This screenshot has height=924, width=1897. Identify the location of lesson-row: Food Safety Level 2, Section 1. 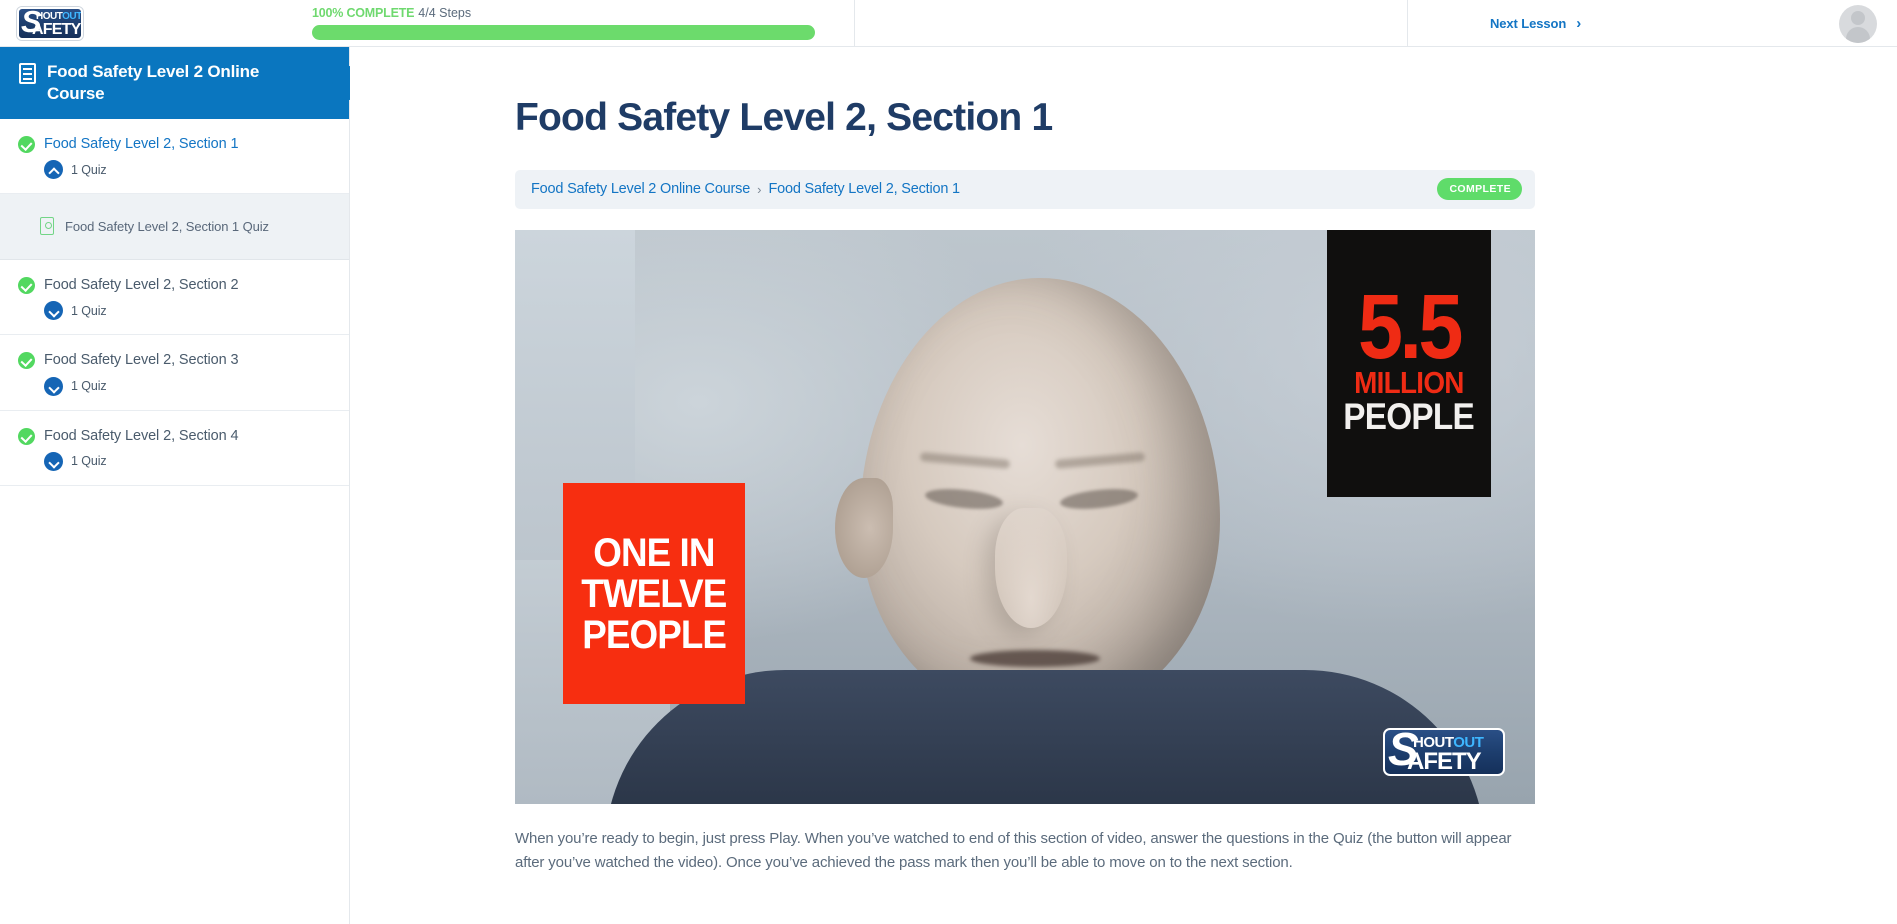
(174, 144).